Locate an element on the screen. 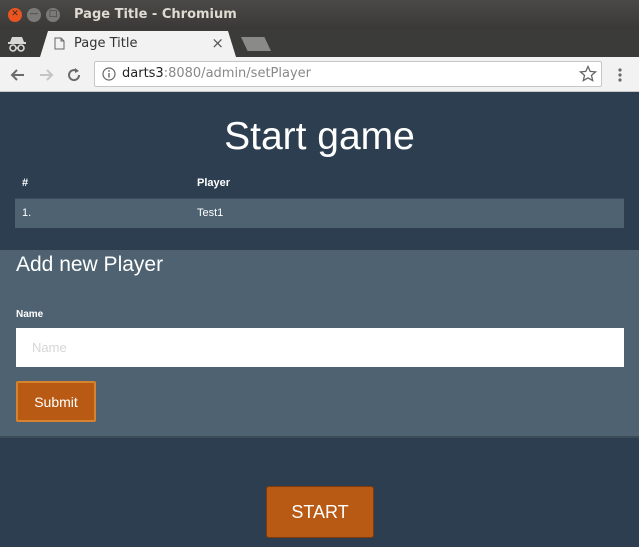 The image size is (639, 547). row-number: 1. is located at coordinates (27, 213).